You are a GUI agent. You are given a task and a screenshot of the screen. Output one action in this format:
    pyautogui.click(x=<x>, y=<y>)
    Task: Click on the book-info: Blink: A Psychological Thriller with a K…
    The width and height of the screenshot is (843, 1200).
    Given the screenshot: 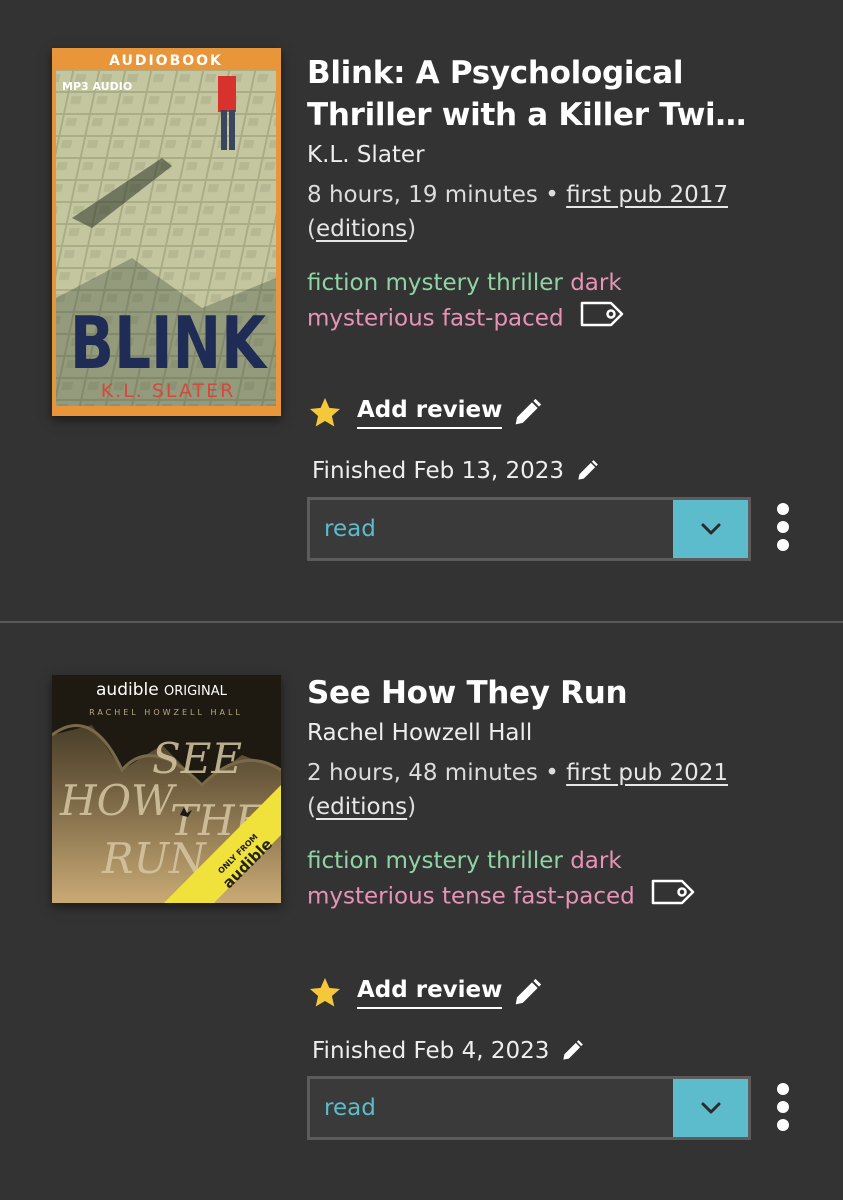 What is the action you would take?
    pyautogui.click(x=532, y=195)
    